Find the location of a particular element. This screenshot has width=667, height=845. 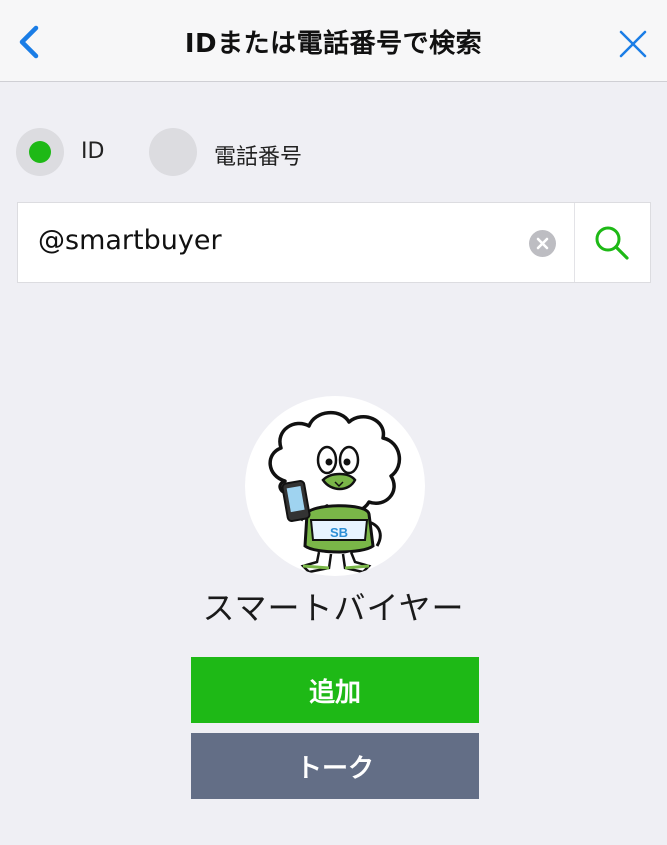

radio-phone-label: 電話番号 is located at coordinates (258, 155).